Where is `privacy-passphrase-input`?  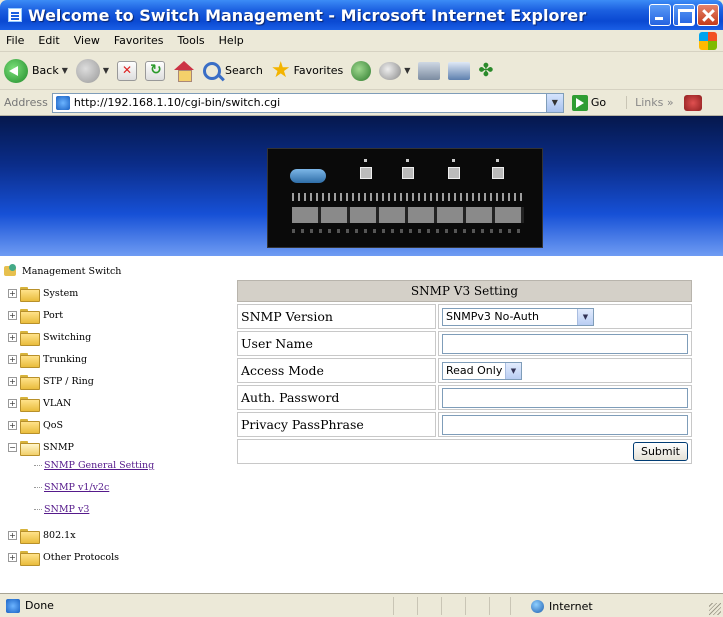
privacy-passphrase-input is located at coordinates (565, 424).